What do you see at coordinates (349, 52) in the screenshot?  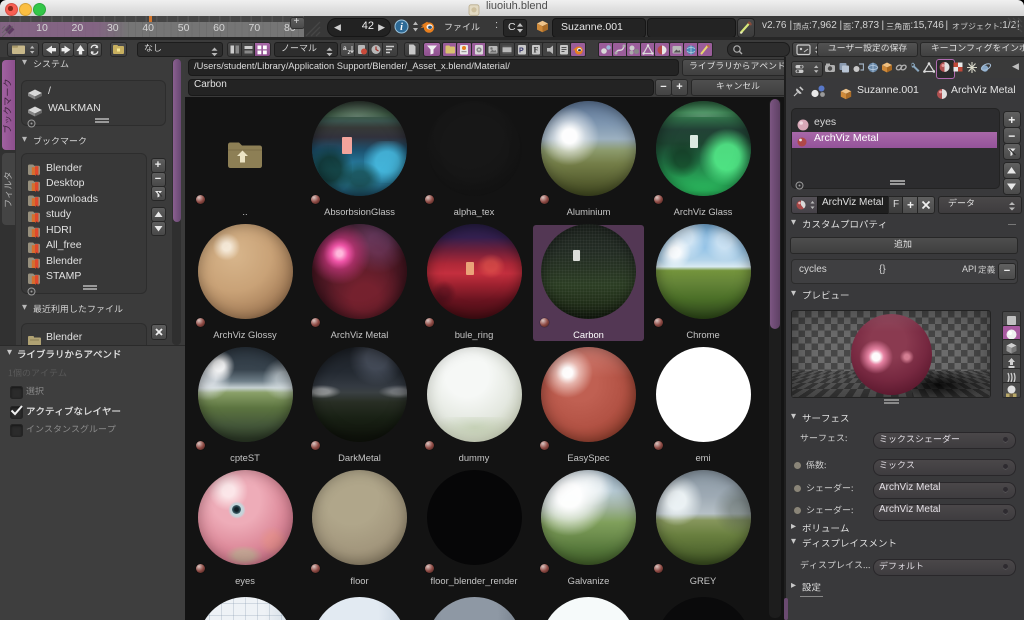 I see `svg-text: z` at bounding box center [349, 52].